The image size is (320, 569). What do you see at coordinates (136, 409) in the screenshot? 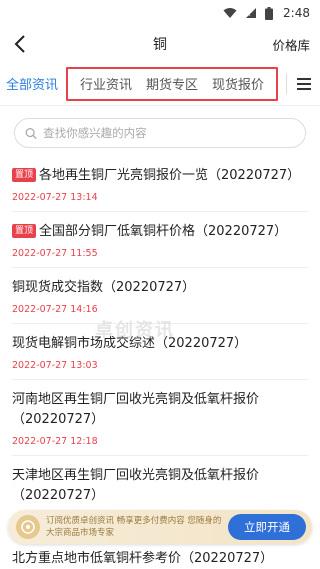
I see `article-title: 河南地区再生铜厂回收光亮铜及低氧杆报价（20220727）` at bounding box center [136, 409].